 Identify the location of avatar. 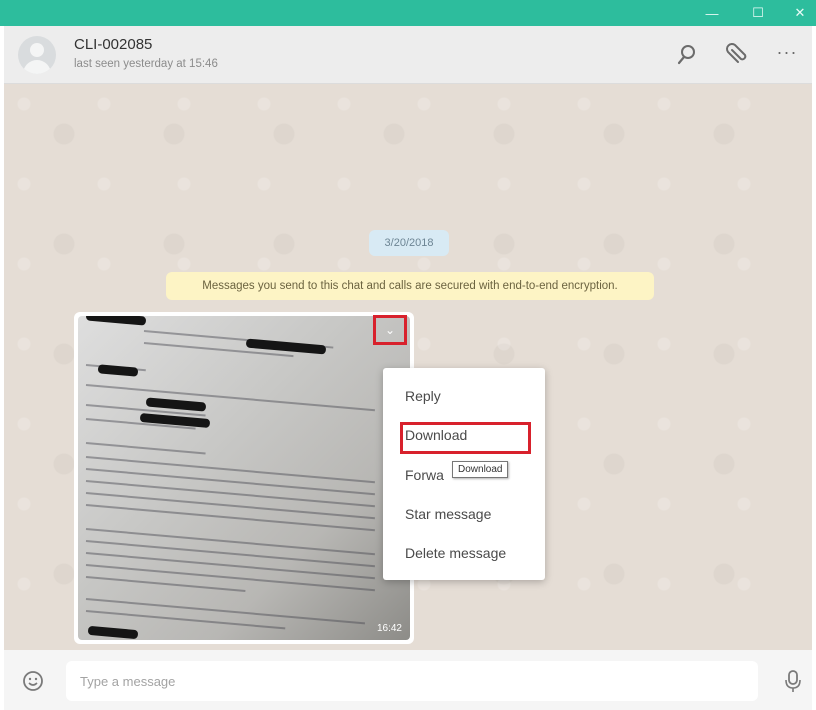
(37, 55).